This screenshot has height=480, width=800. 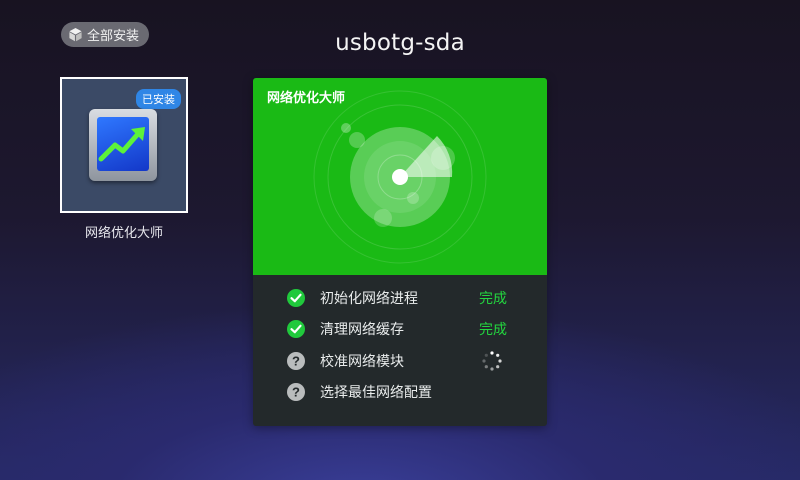 I want to click on installed-badge: 已安装, so click(x=158, y=99).